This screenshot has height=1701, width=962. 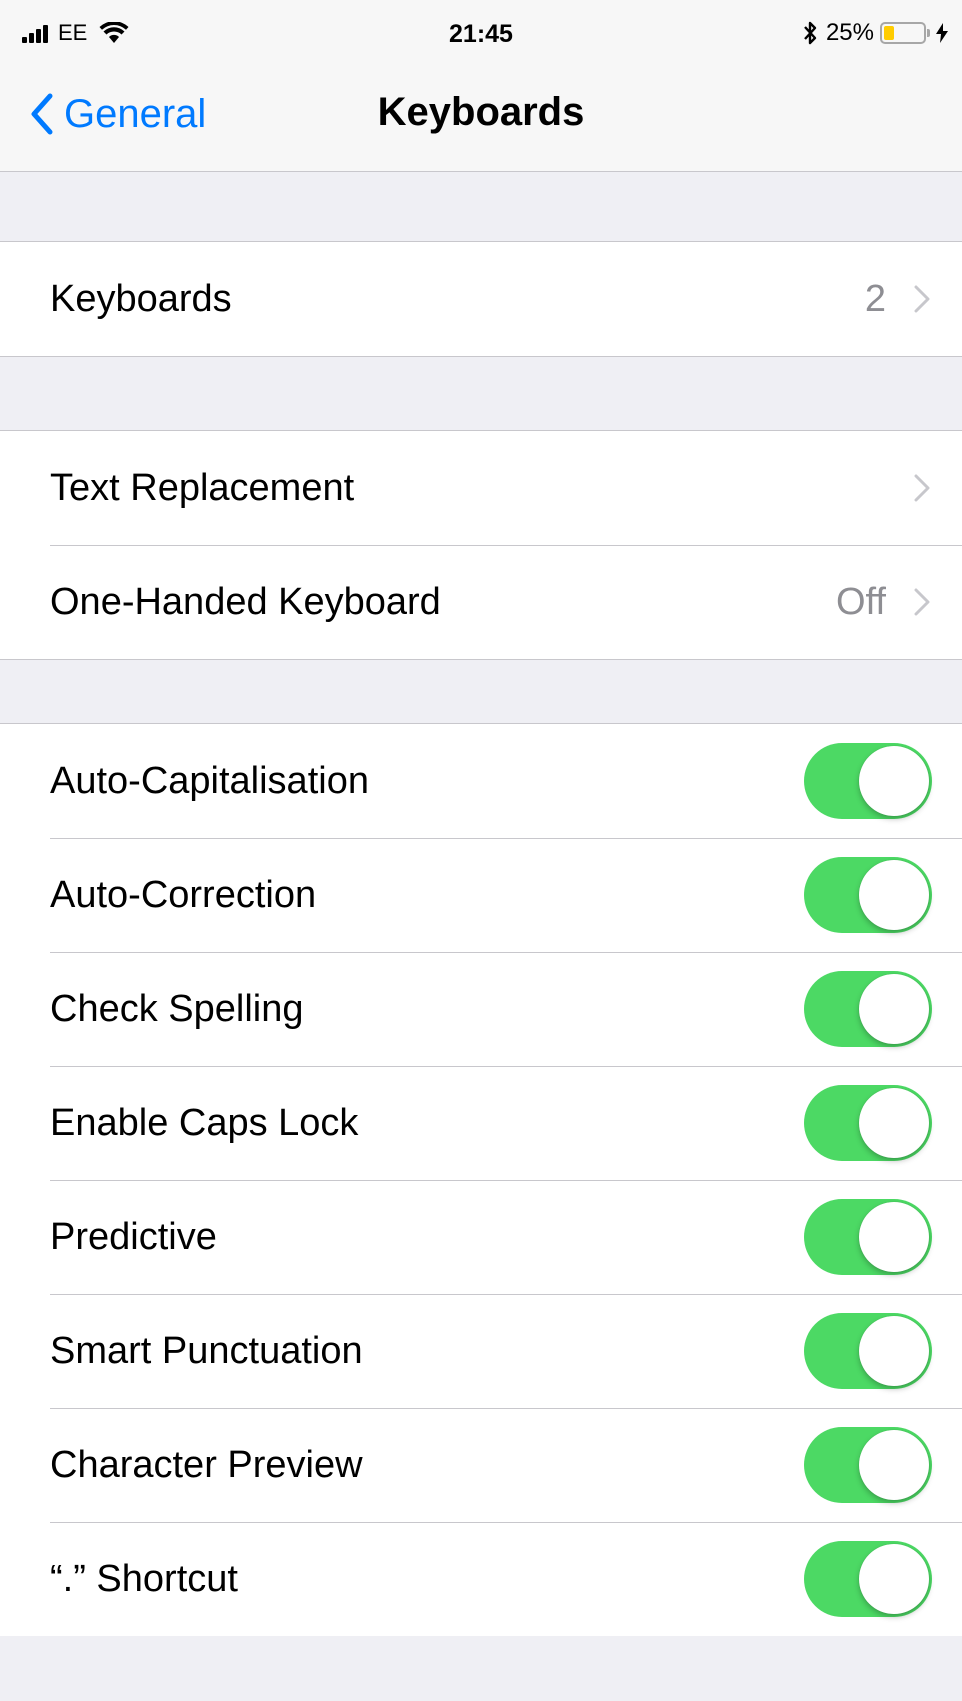 What do you see at coordinates (481, 602) in the screenshot?
I see `one-handed-keyboard-row: One-Handed Keyboard Off` at bounding box center [481, 602].